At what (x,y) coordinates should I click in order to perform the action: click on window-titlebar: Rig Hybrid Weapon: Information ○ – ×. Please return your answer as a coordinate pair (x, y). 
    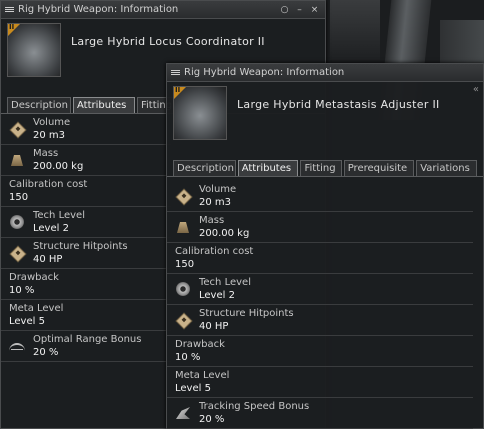
    Looking at the image, I should click on (163, 10).